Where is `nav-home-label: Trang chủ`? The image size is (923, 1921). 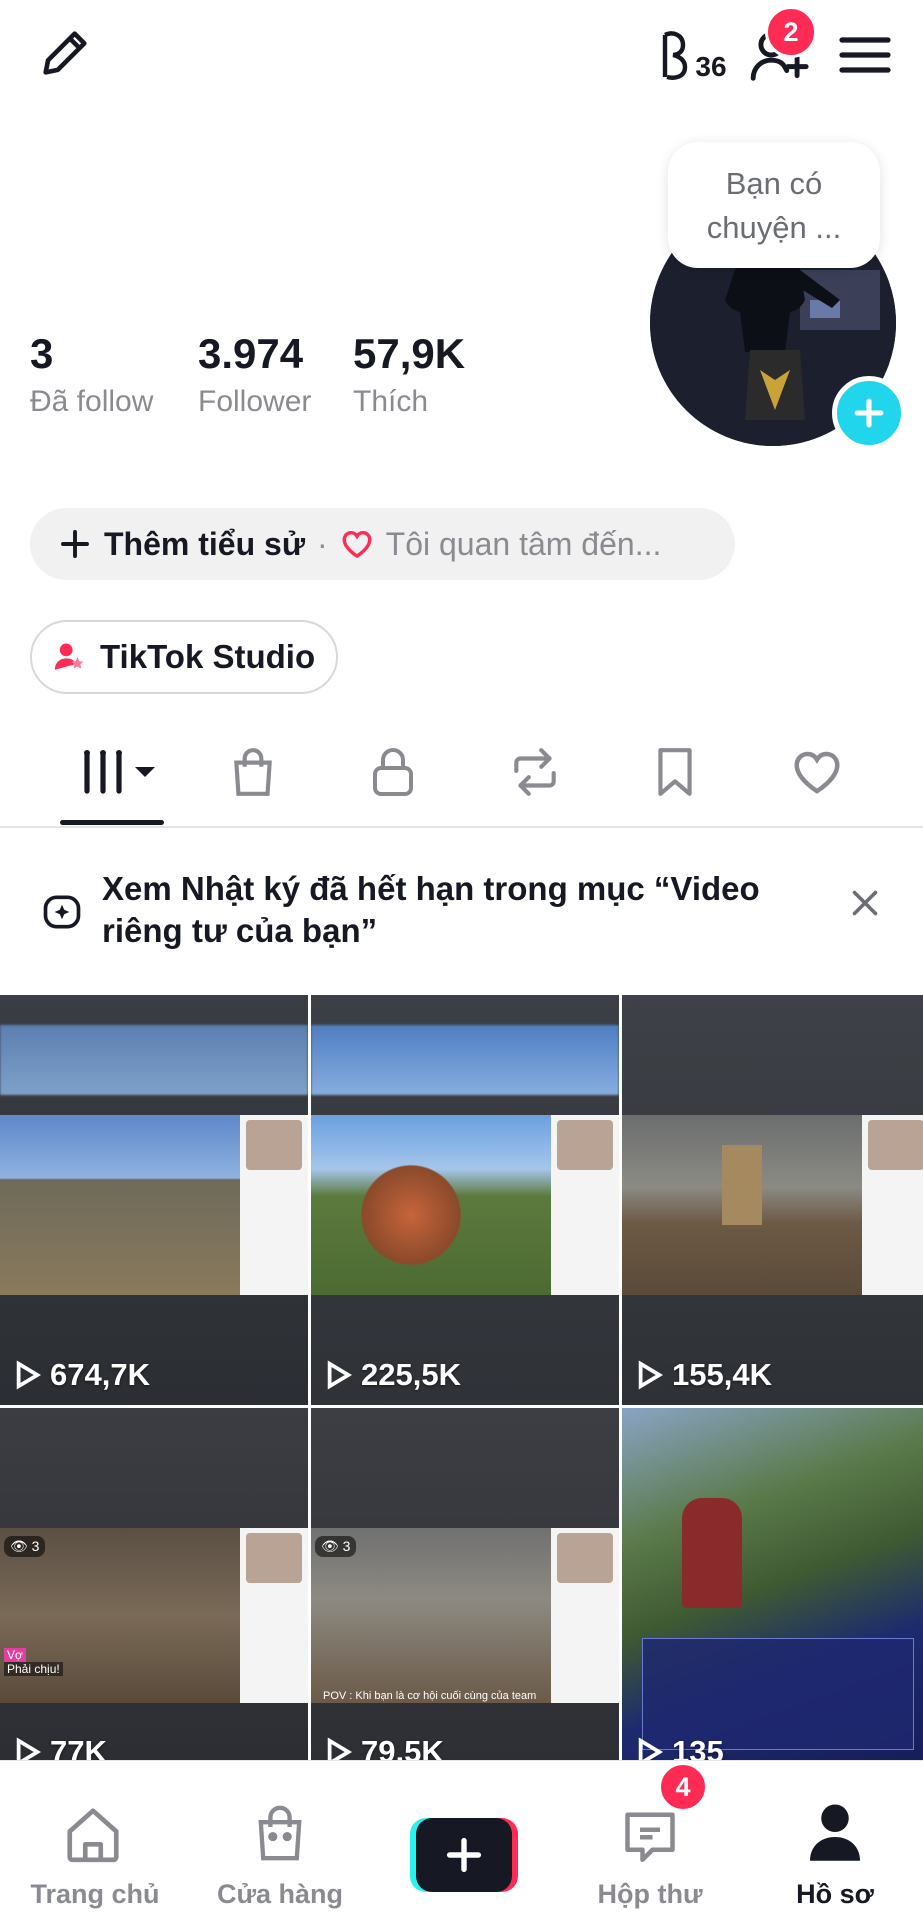 nav-home-label: Trang chủ is located at coordinates (95, 1894).